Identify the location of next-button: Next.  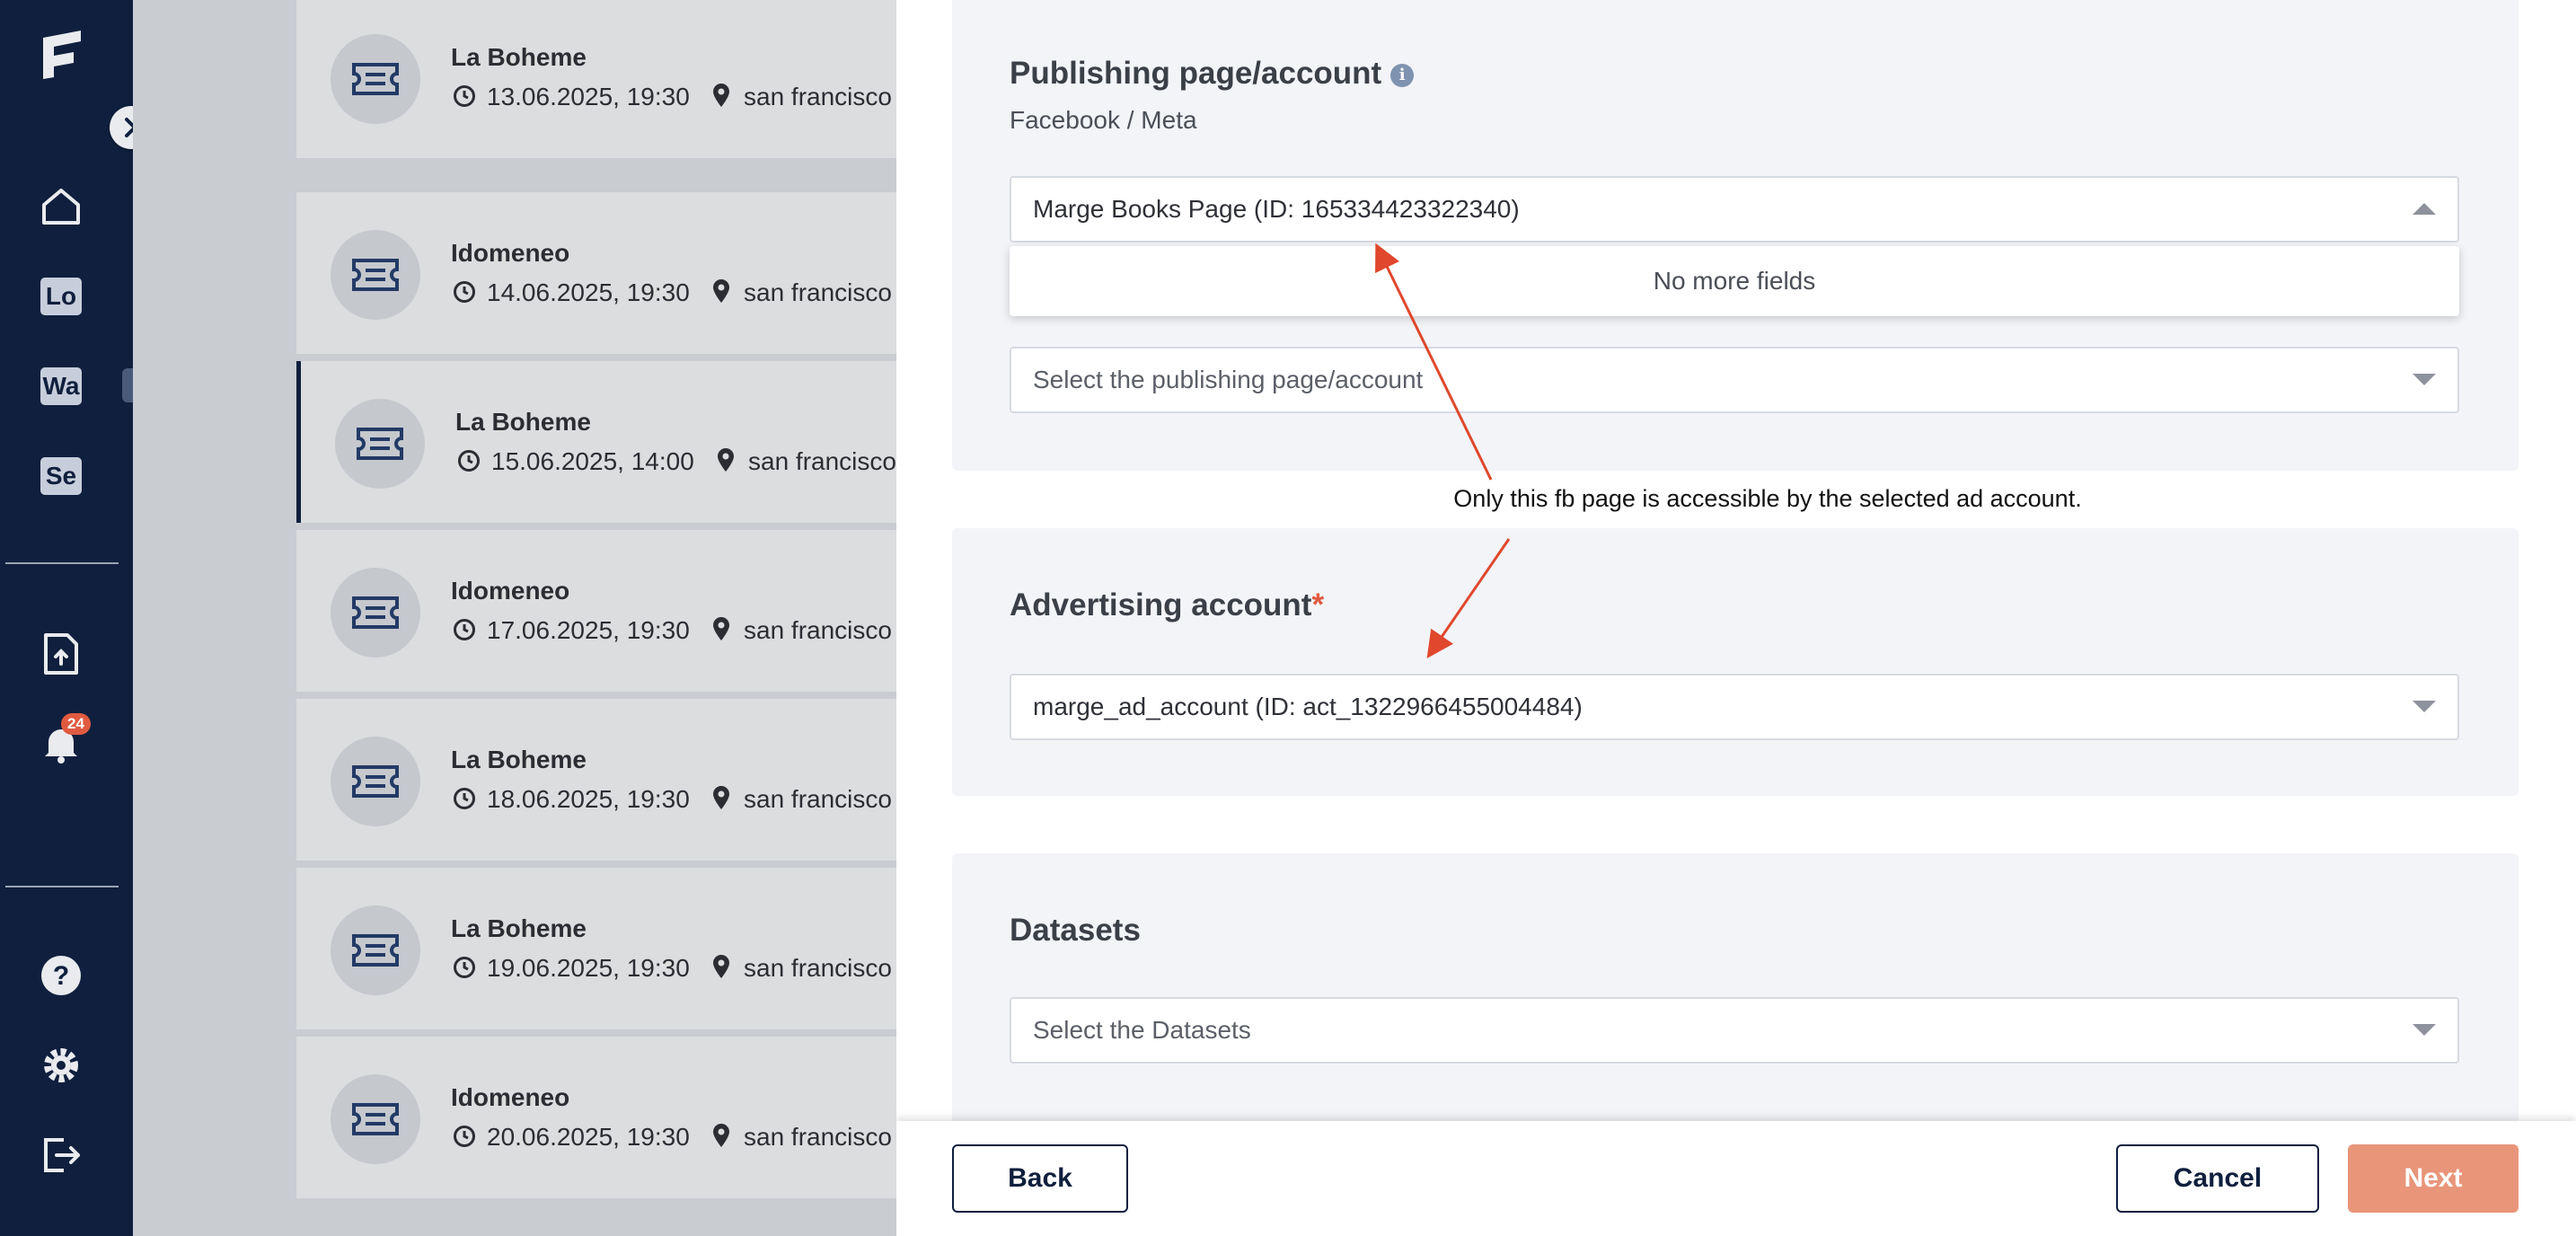
(2433, 1179).